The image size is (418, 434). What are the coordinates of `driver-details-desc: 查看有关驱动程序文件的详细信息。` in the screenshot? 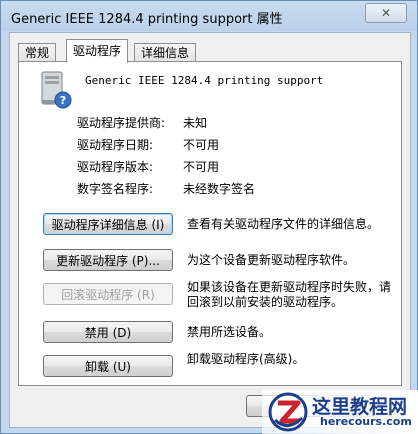 It's located at (283, 224).